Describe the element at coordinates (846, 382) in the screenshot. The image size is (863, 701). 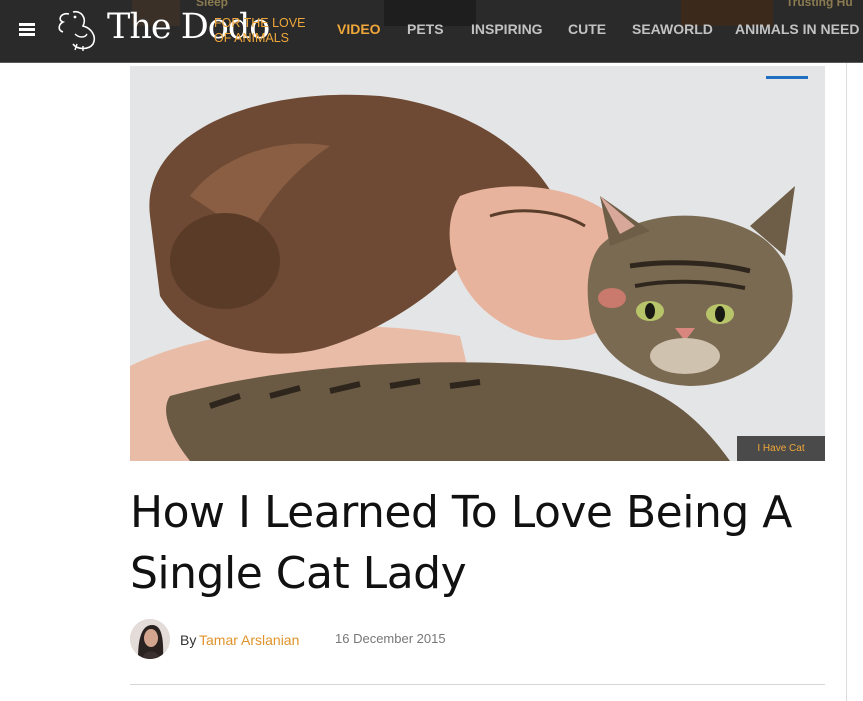
I see `content-right-rule` at that location.